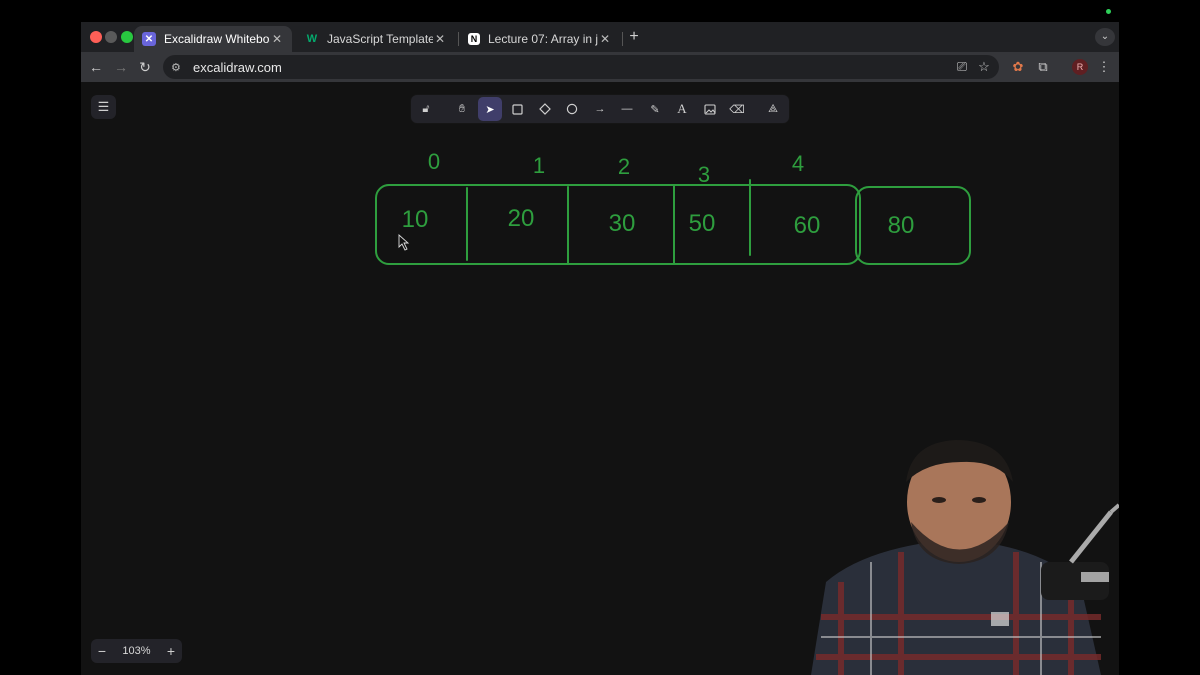  What do you see at coordinates (111, 37) in the screenshot?
I see `minimize-window-button` at bounding box center [111, 37].